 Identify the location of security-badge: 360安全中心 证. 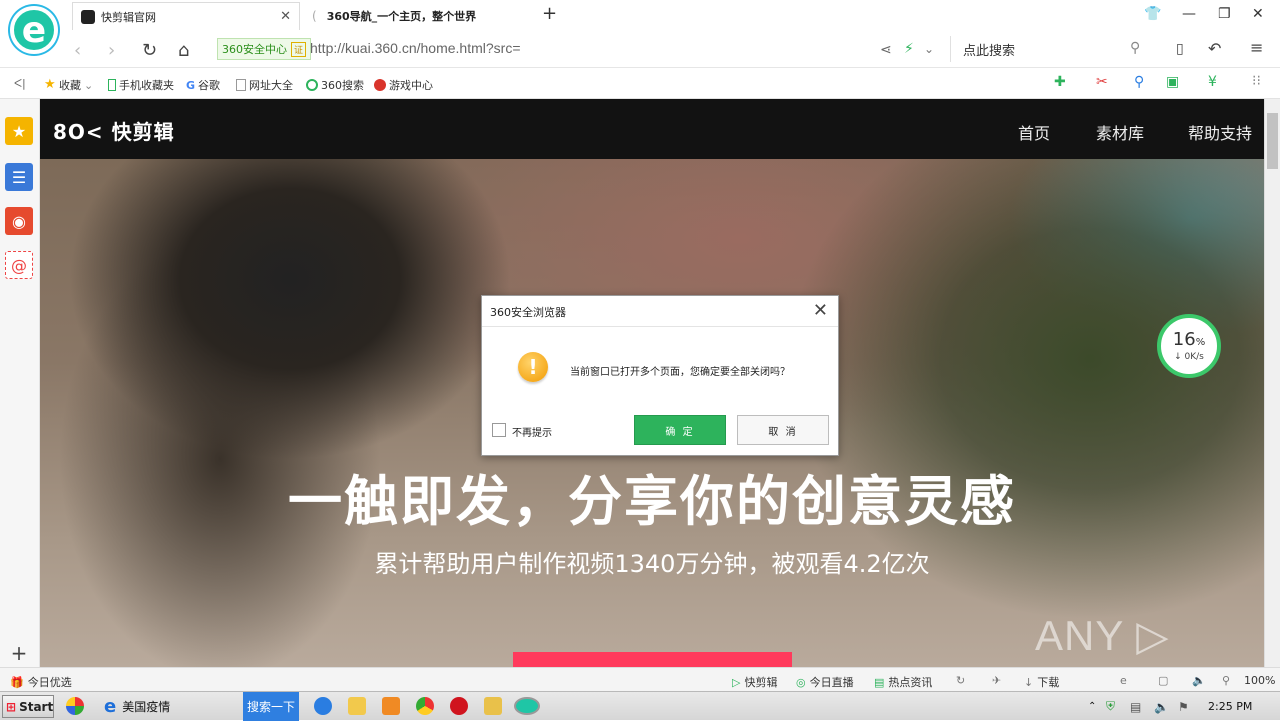
(264, 49).